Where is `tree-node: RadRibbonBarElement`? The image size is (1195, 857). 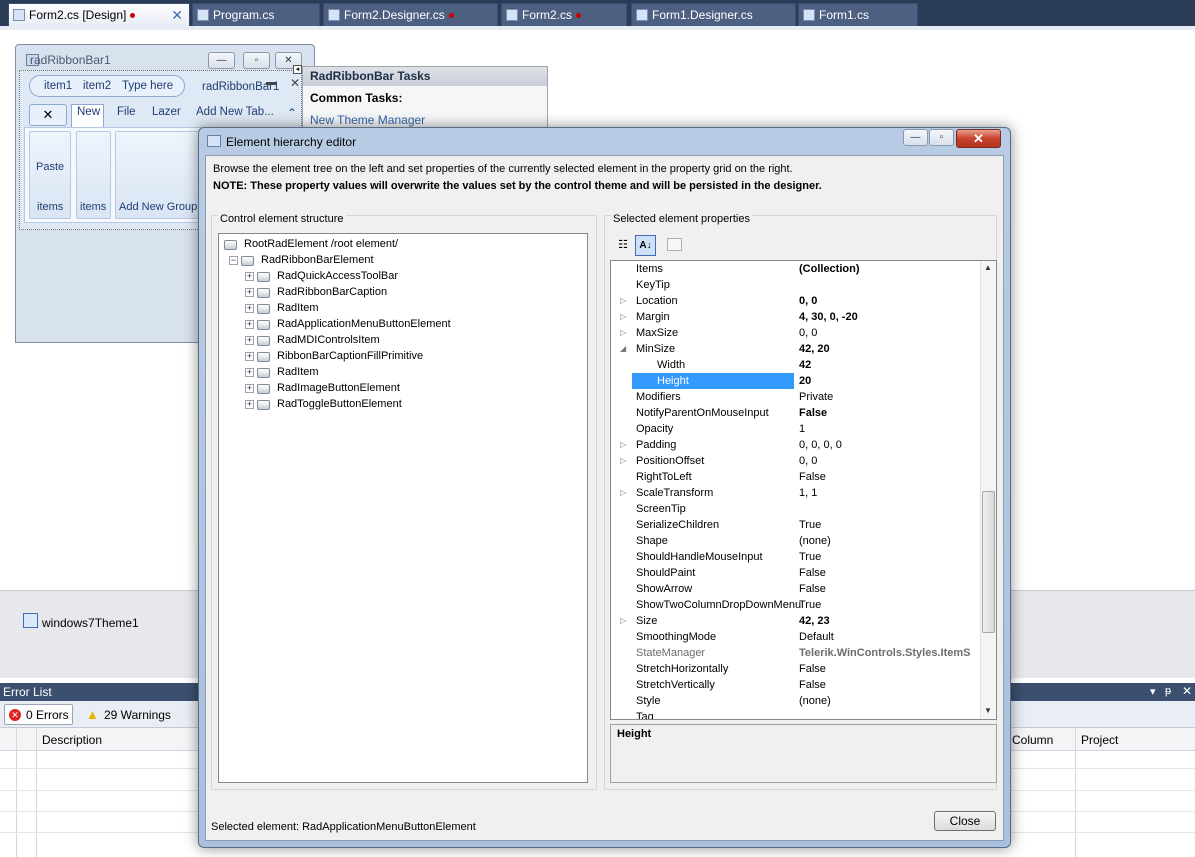 tree-node: RadRibbonBarElement is located at coordinates (317, 260).